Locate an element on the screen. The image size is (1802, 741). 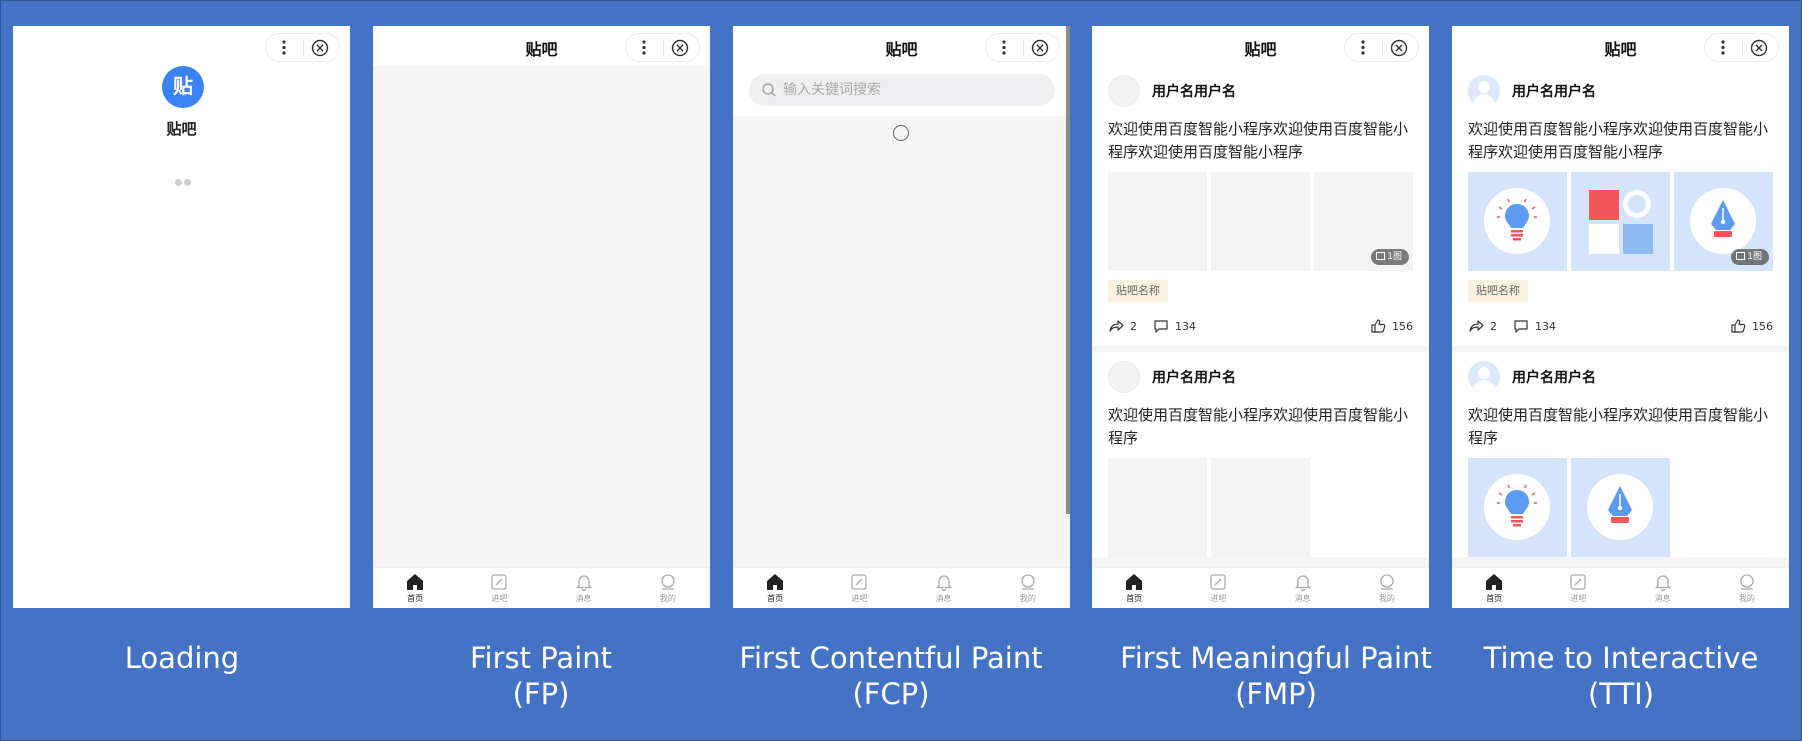
scrollbar is located at coordinates (1068, 270).